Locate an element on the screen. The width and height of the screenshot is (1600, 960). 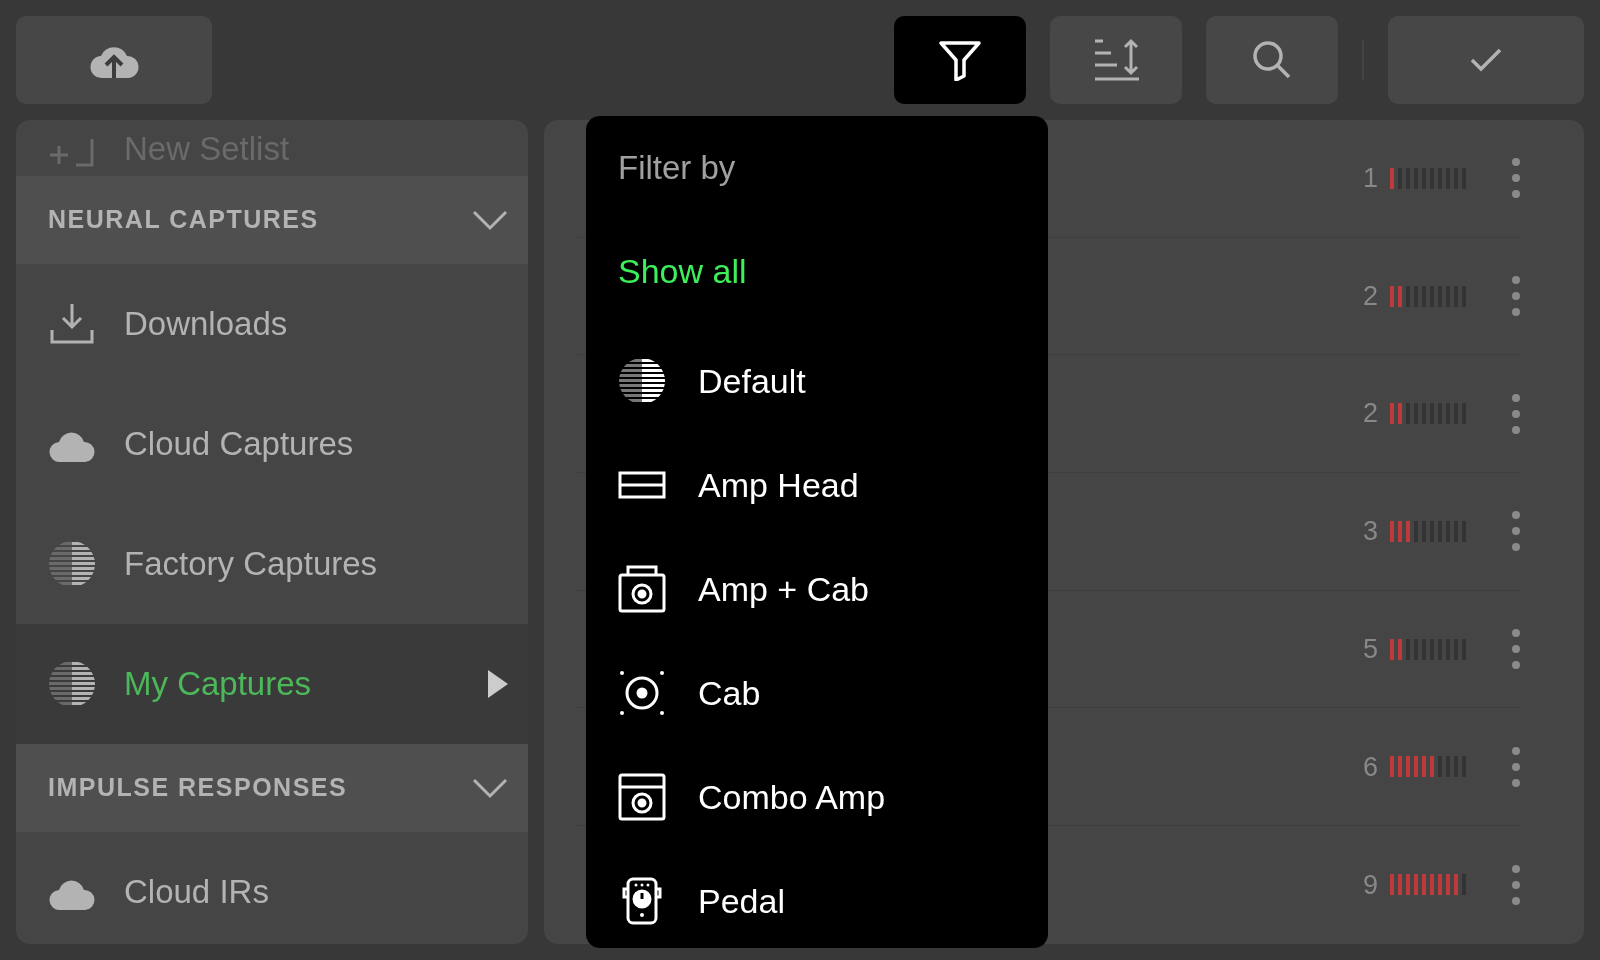
section-header: NEURAL CAPTURES is located at coordinates (272, 220).